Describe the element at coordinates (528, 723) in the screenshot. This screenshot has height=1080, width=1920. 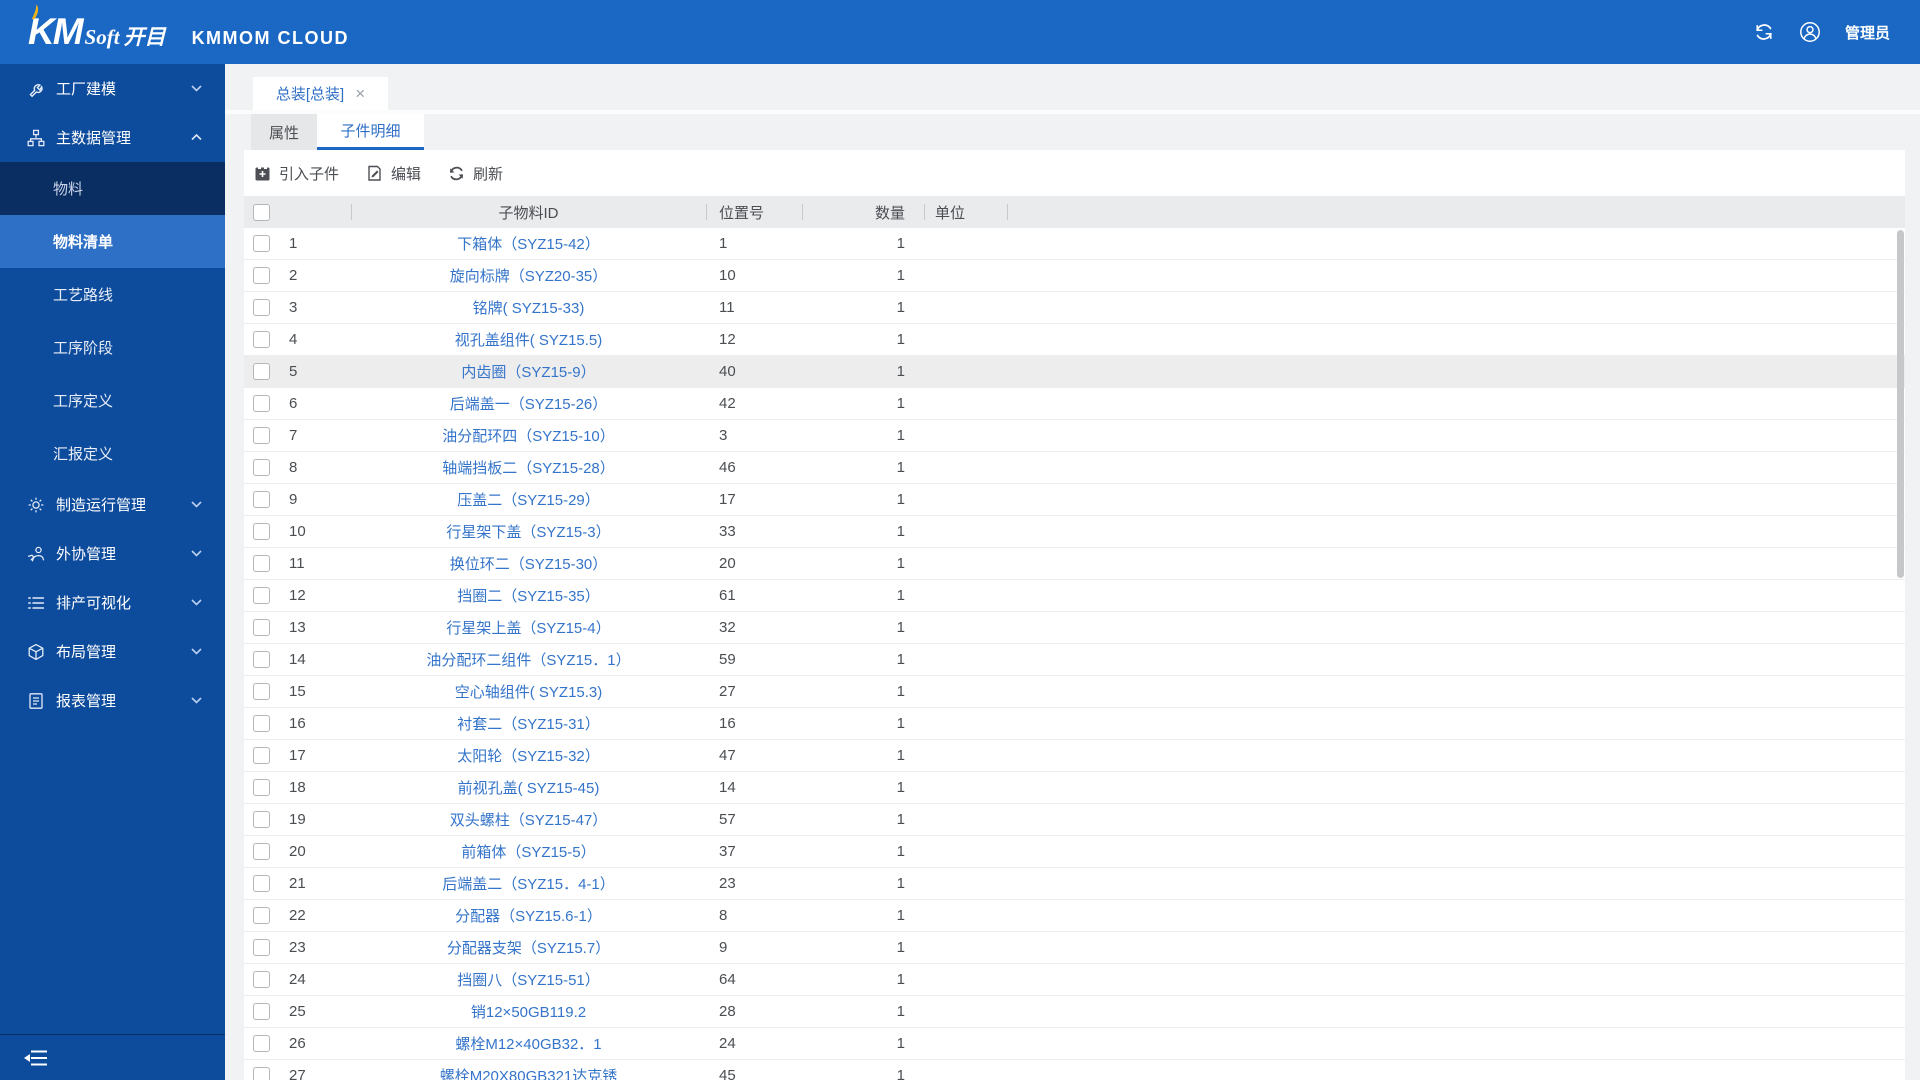
I see `child-item-link: 衬套二（SYZ15-31）` at that location.